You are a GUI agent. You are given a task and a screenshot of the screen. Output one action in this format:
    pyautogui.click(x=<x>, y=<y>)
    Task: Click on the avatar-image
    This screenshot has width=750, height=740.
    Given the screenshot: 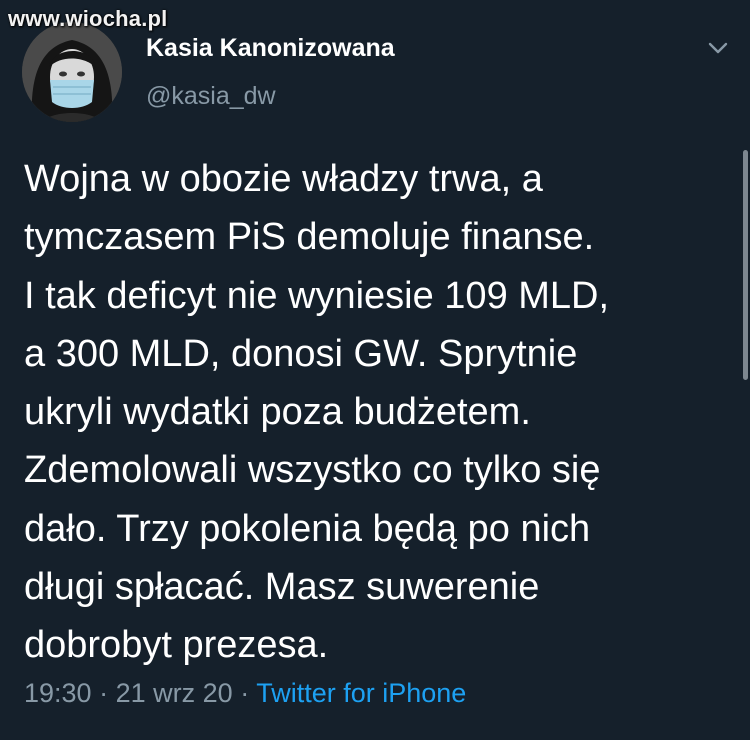 What is the action you would take?
    pyautogui.click(x=72, y=72)
    